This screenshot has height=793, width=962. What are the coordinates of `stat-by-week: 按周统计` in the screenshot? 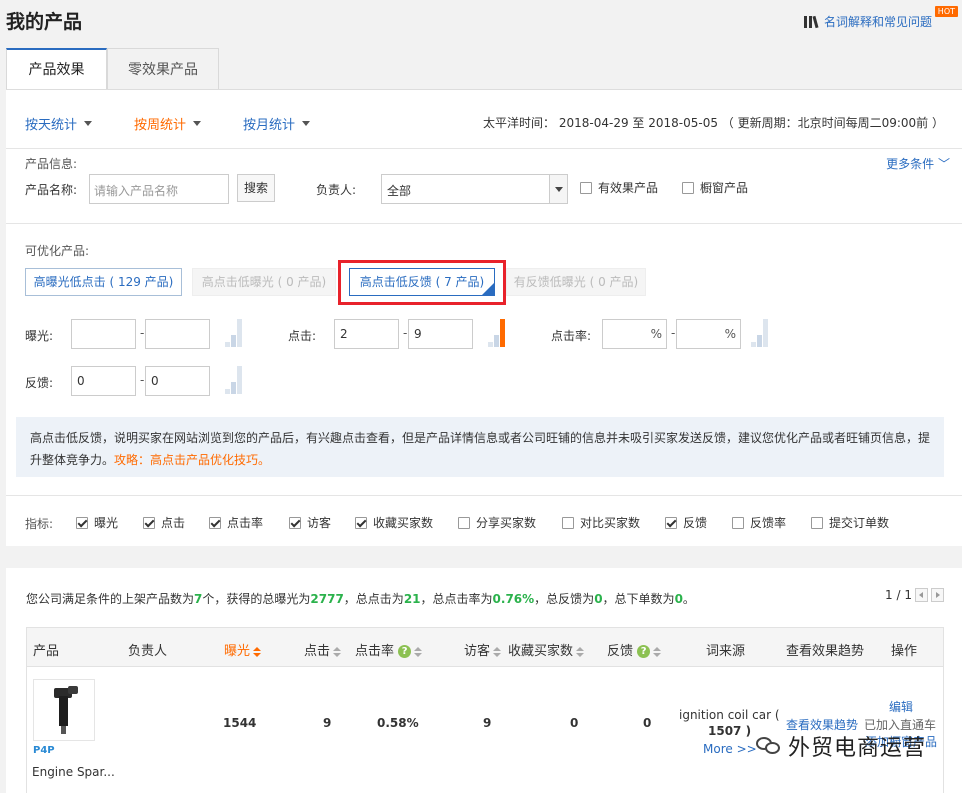 It's located at (168, 123).